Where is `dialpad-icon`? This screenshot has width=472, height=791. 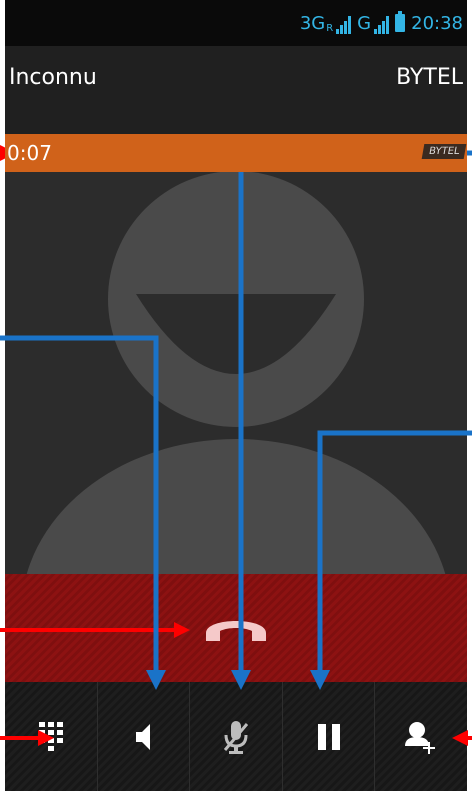
dialpad-icon is located at coordinates (50, 736).